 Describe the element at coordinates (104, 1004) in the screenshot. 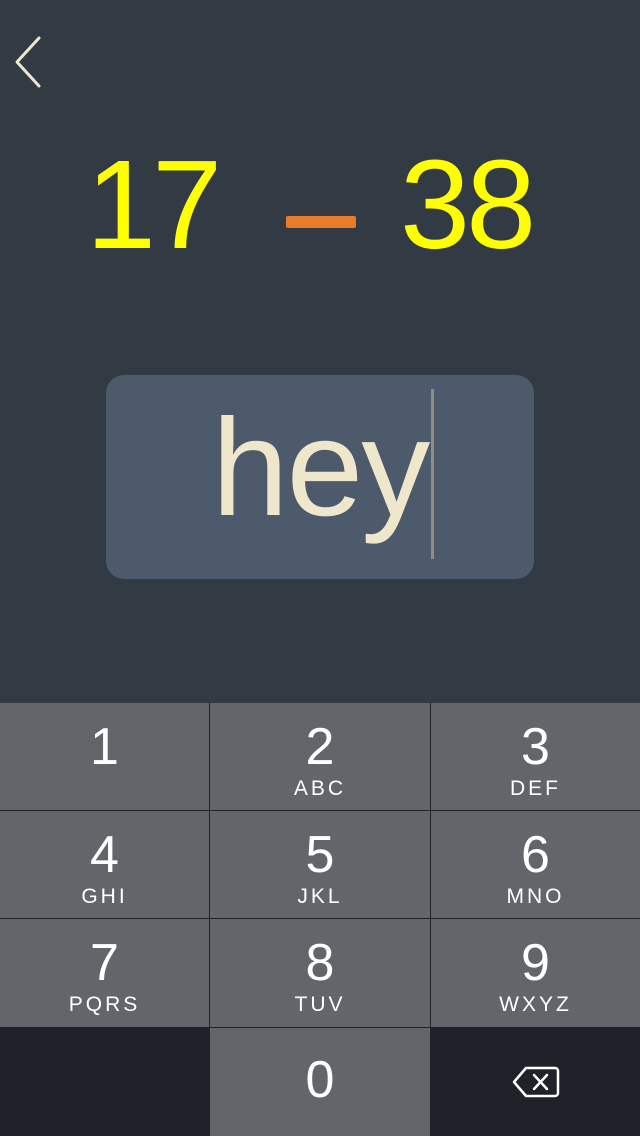

I see `key-letters: PQRS` at that location.